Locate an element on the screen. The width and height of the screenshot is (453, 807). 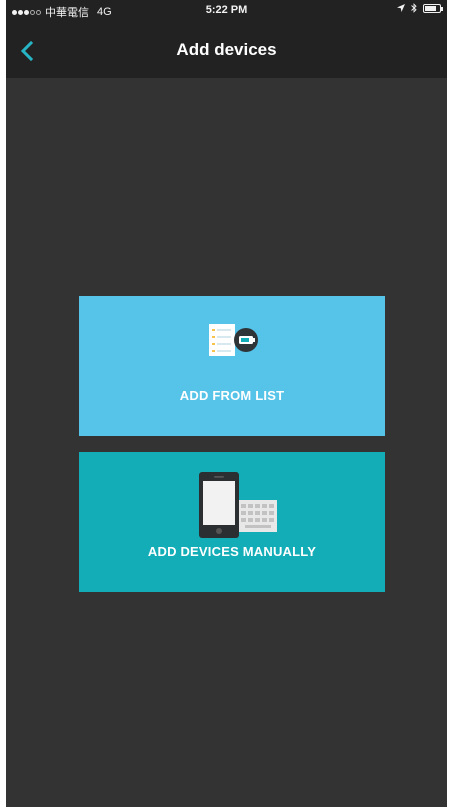
status-time: 5:22 PM is located at coordinates (226, 10).